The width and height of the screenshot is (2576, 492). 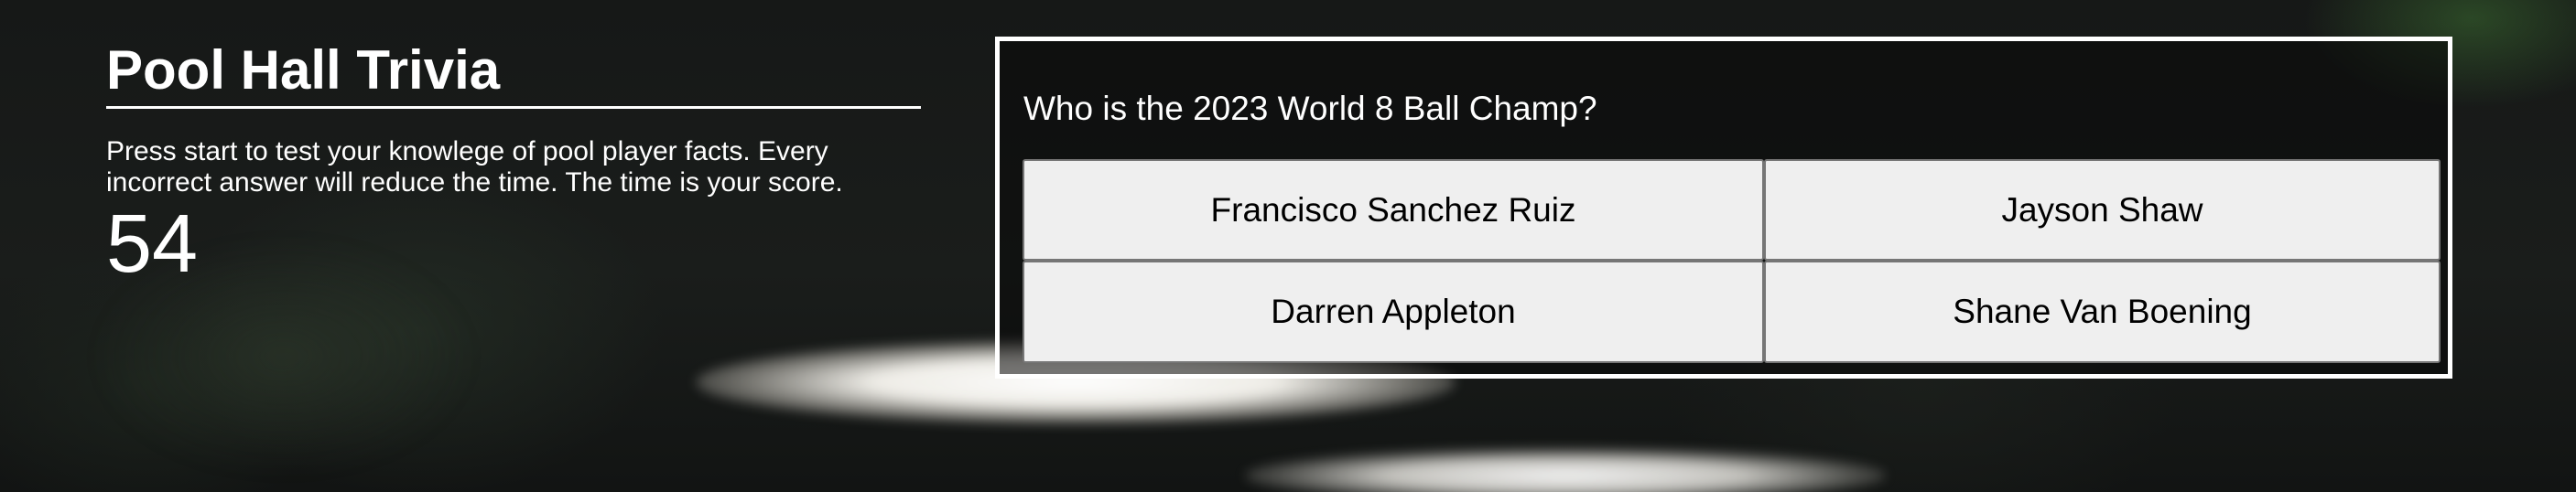 I want to click on timer-score: 54, so click(x=153, y=244).